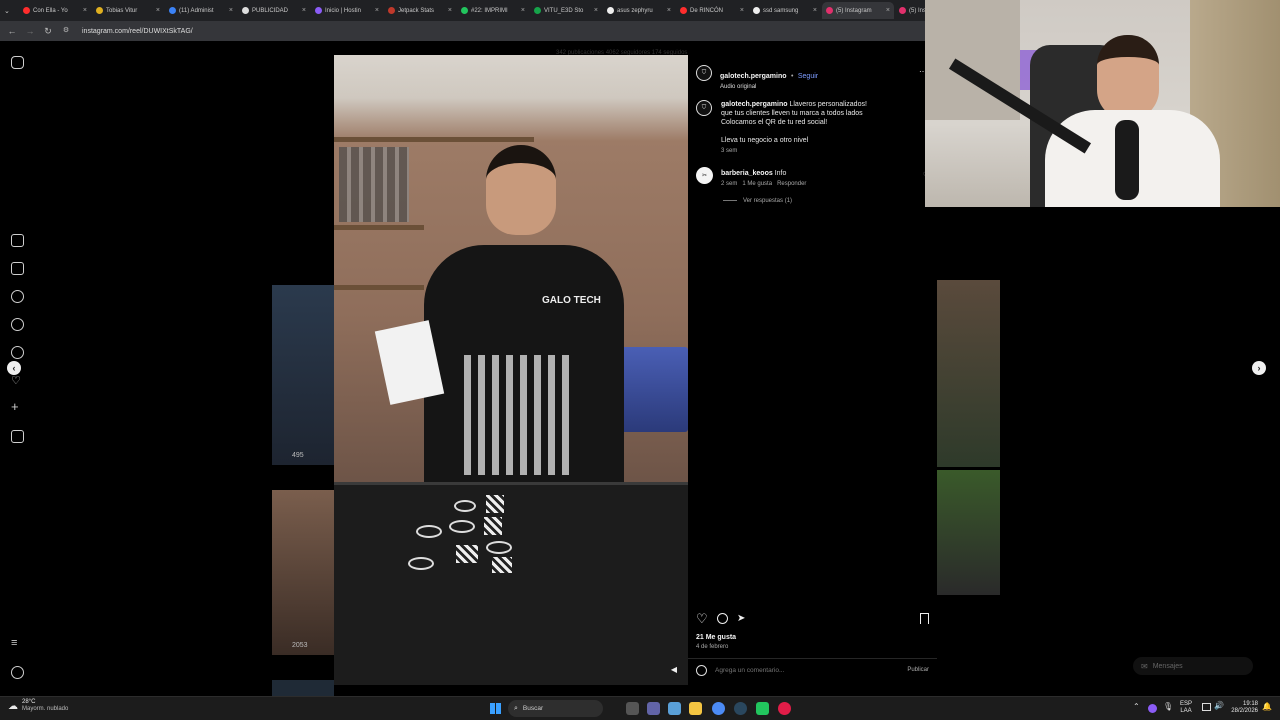 This screenshot has height=720, width=1280. I want to click on steam-icon, so click(740, 708).